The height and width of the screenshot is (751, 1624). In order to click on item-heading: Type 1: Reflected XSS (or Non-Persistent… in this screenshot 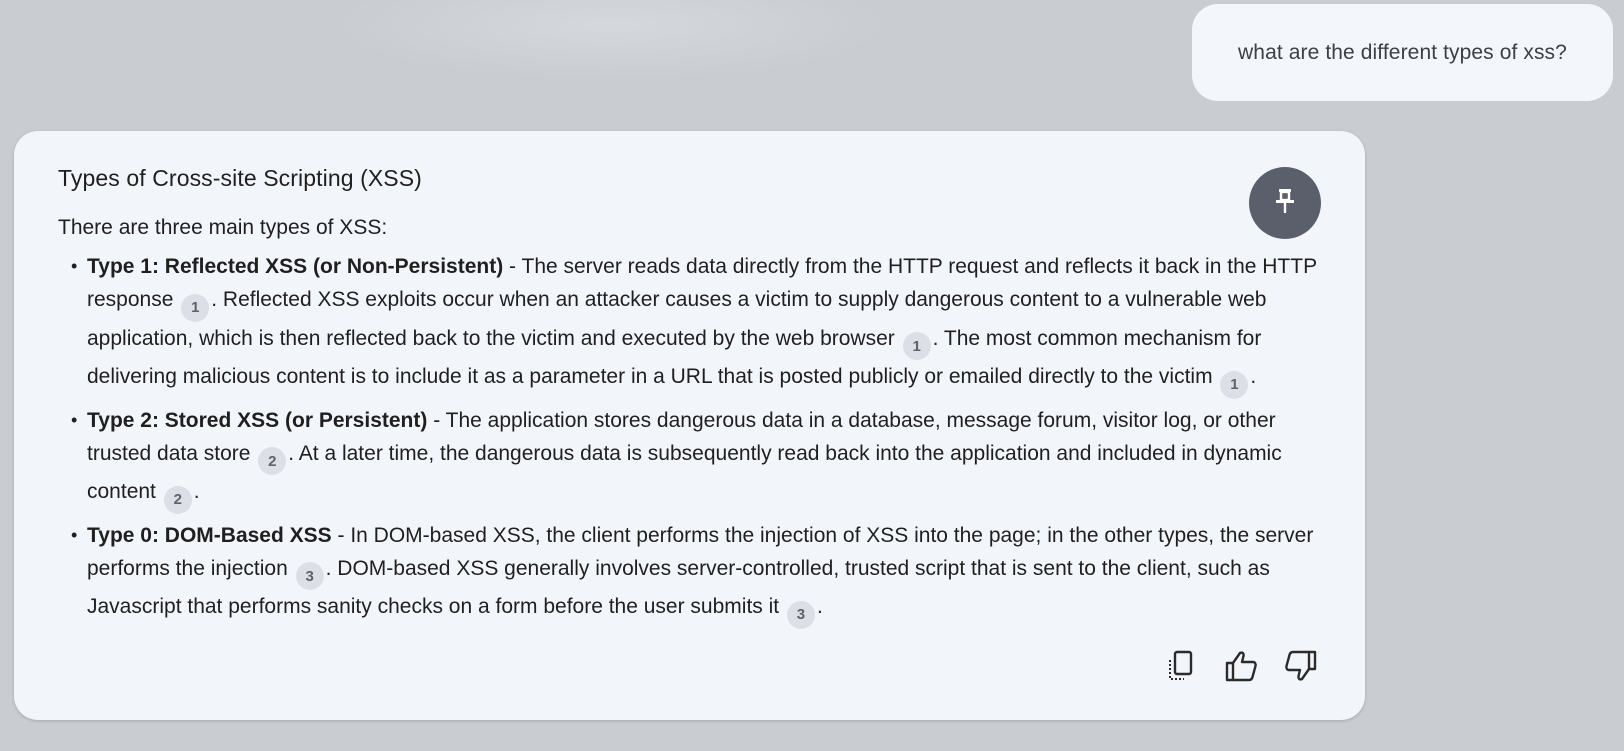, I will do `click(295, 266)`.